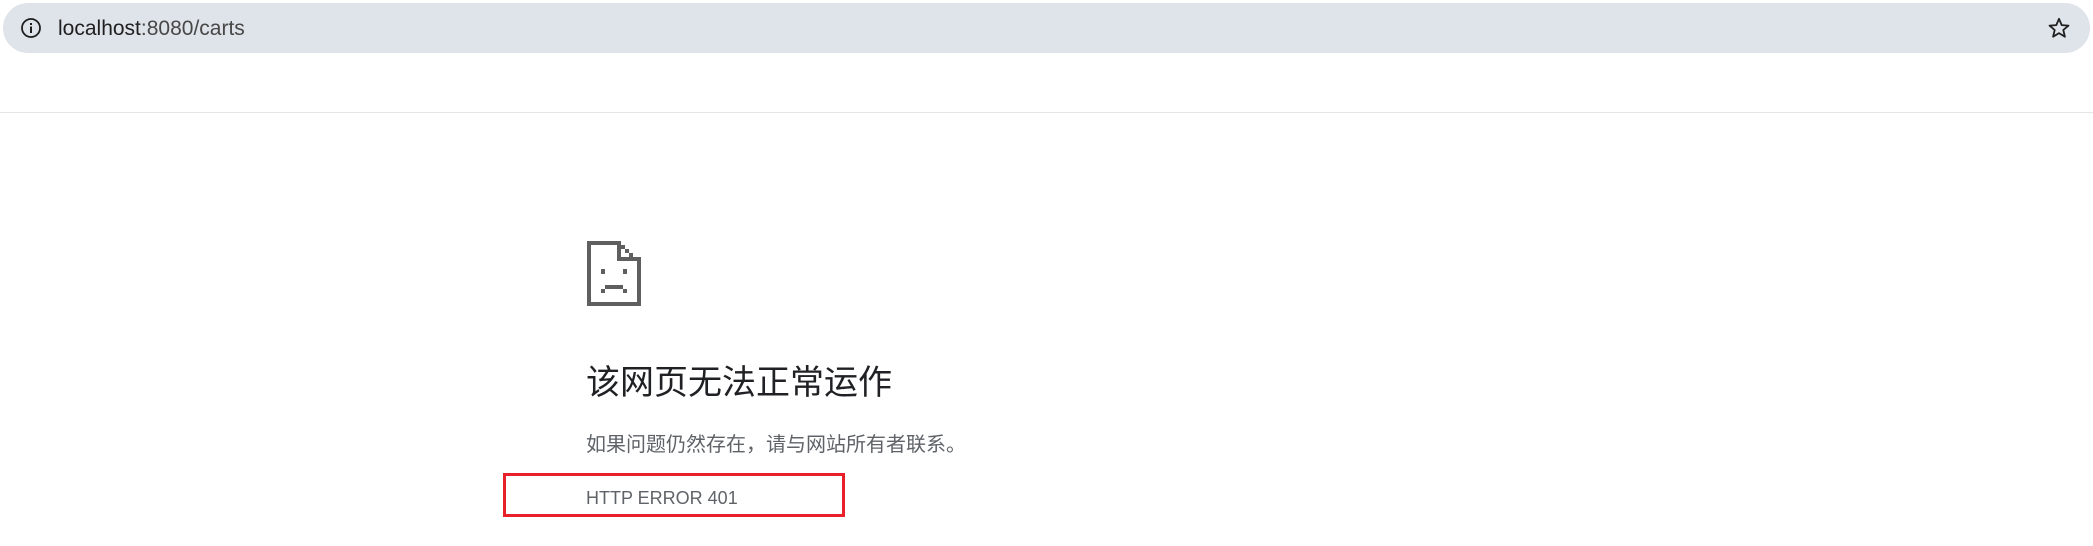 The height and width of the screenshot is (546, 2093). I want to click on url-text: localhost:8080/carts, so click(151, 29).